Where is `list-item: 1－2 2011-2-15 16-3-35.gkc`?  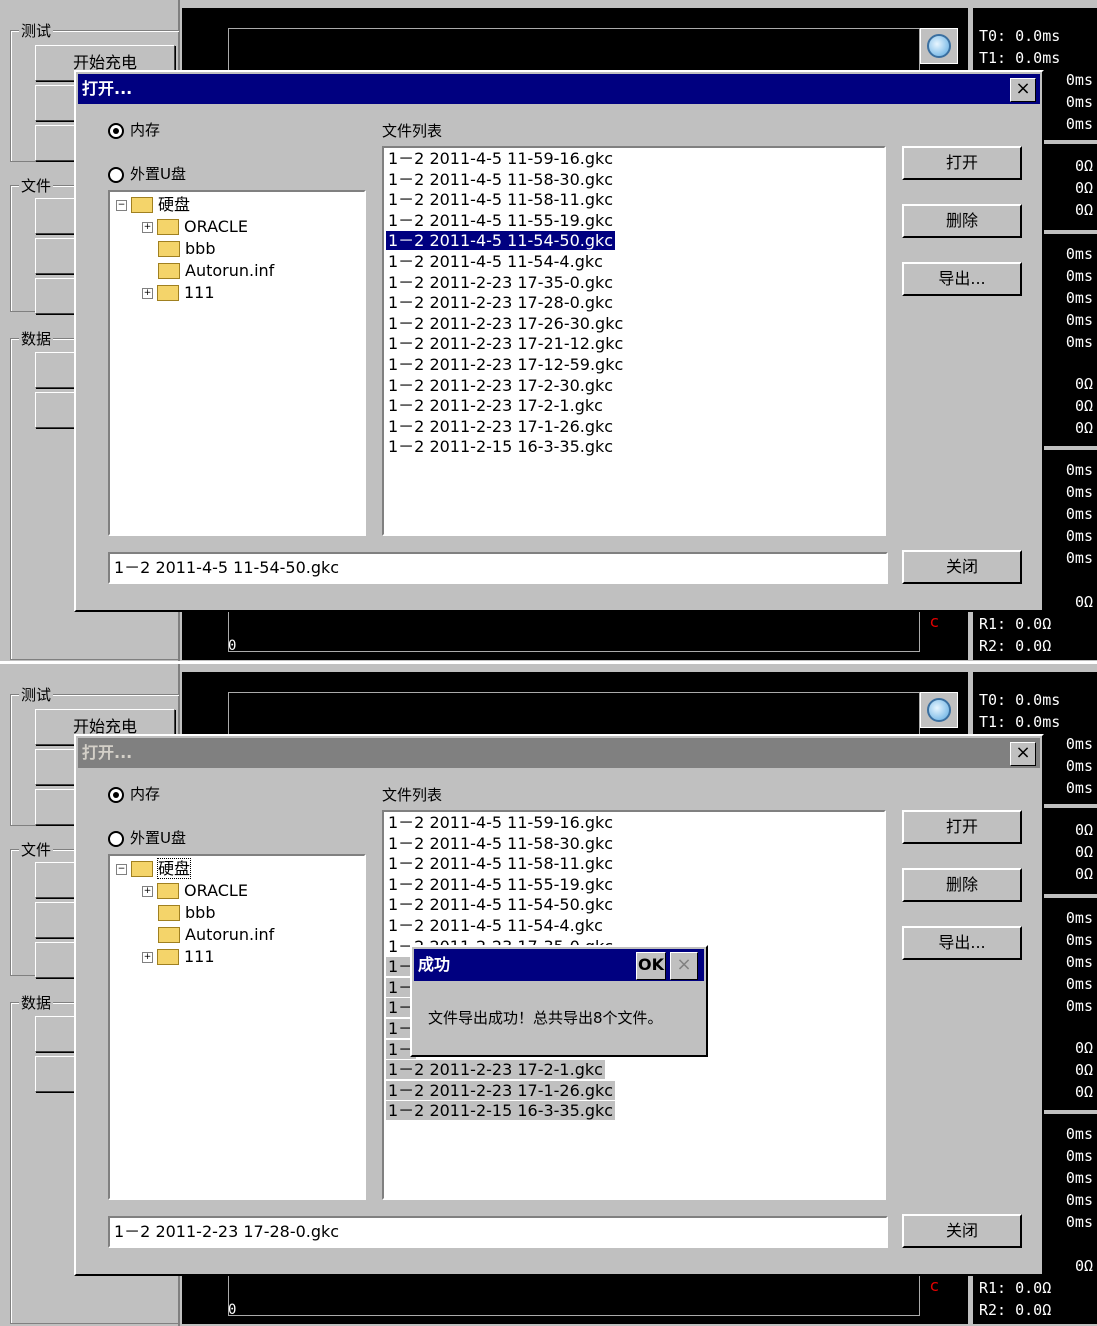
list-item: 1－2 2011-2-15 16-3-35.gkc is located at coordinates (634, 447).